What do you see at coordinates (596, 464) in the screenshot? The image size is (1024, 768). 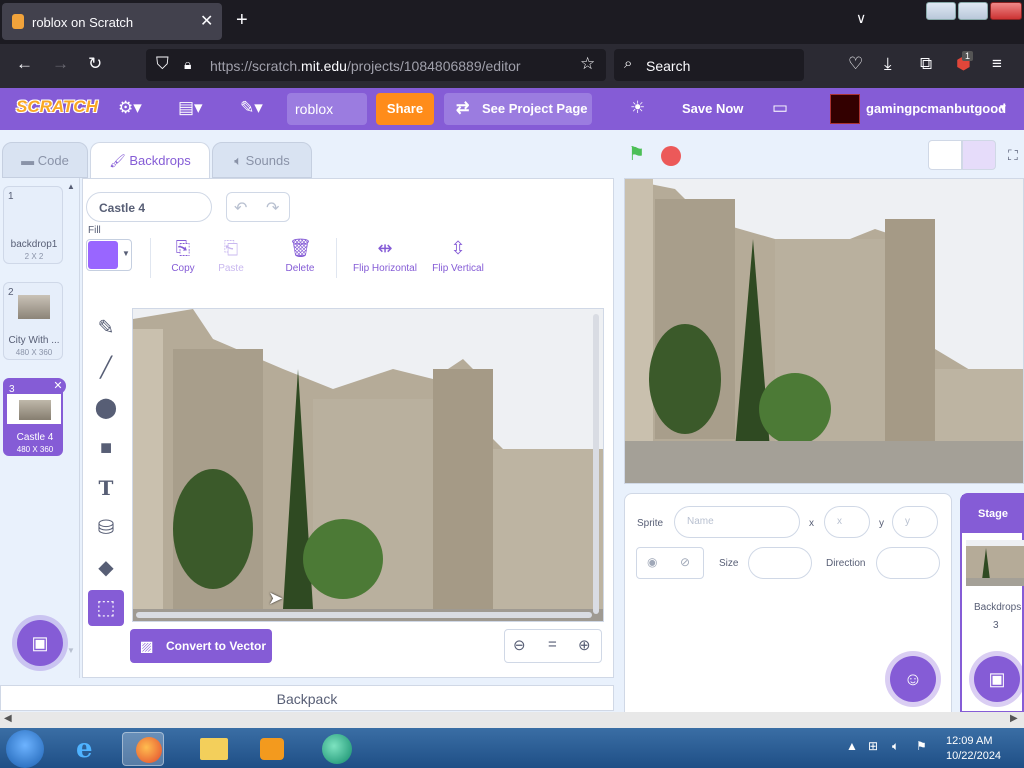 I see `canvas-vertical-scrollbar` at bounding box center [596, 464].